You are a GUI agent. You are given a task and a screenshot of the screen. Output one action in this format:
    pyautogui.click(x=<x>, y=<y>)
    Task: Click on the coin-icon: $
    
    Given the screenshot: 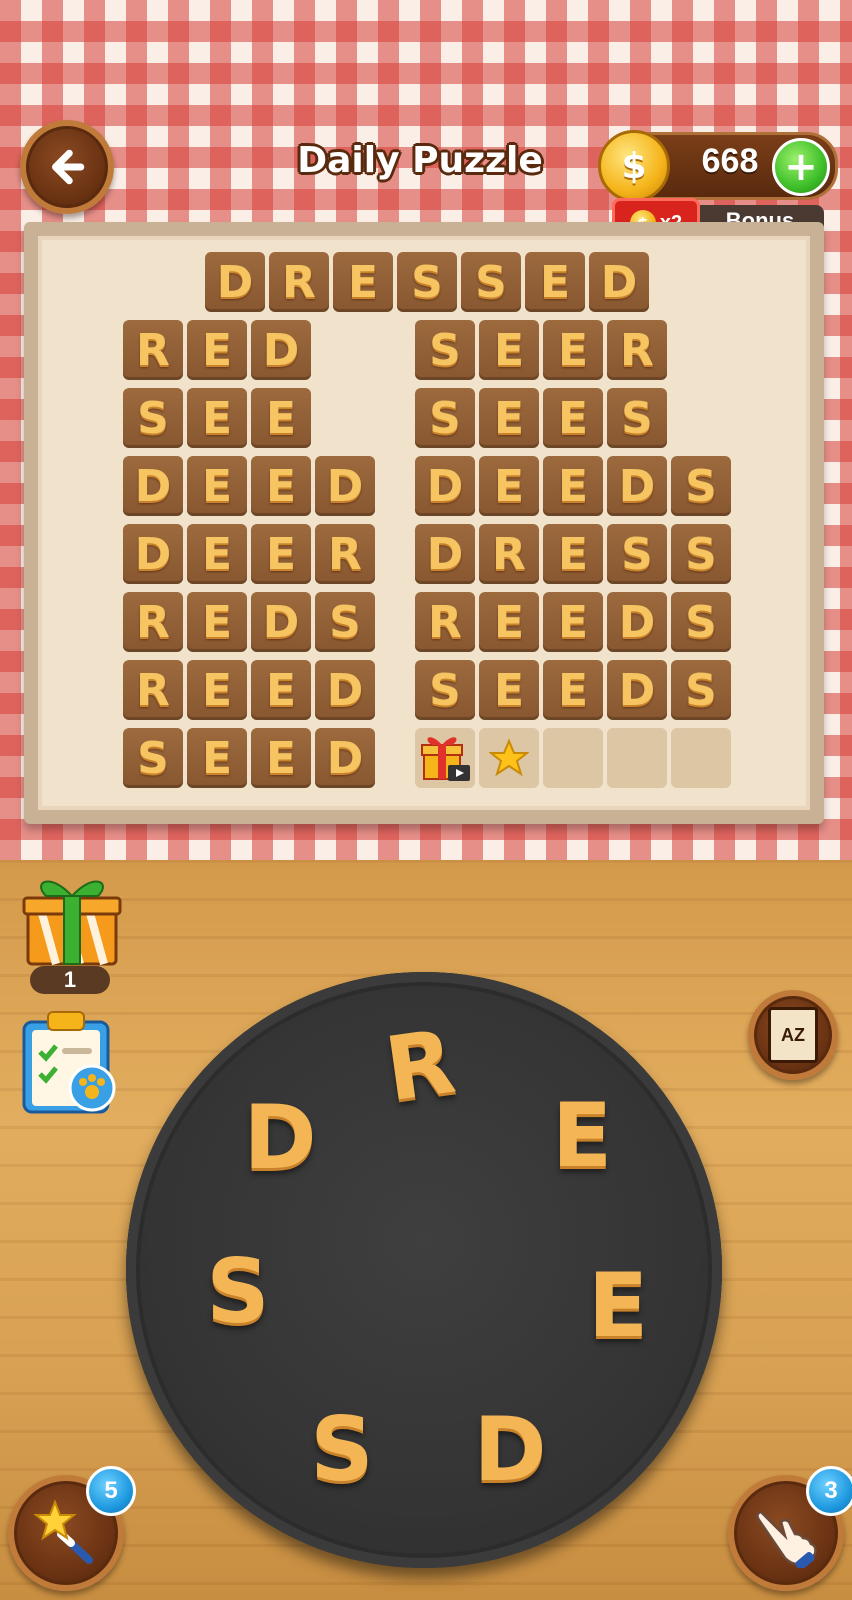 What is the action you would take?
    pyautogui.click(x=634, y=166)
    